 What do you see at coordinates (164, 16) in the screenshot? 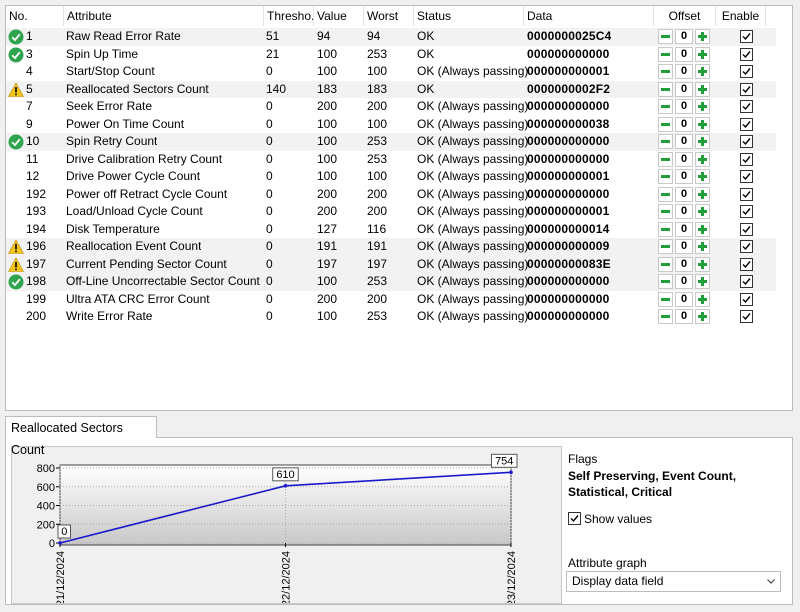
I see `header-col-attribute: Attribute` at bounding box center [164, 16].